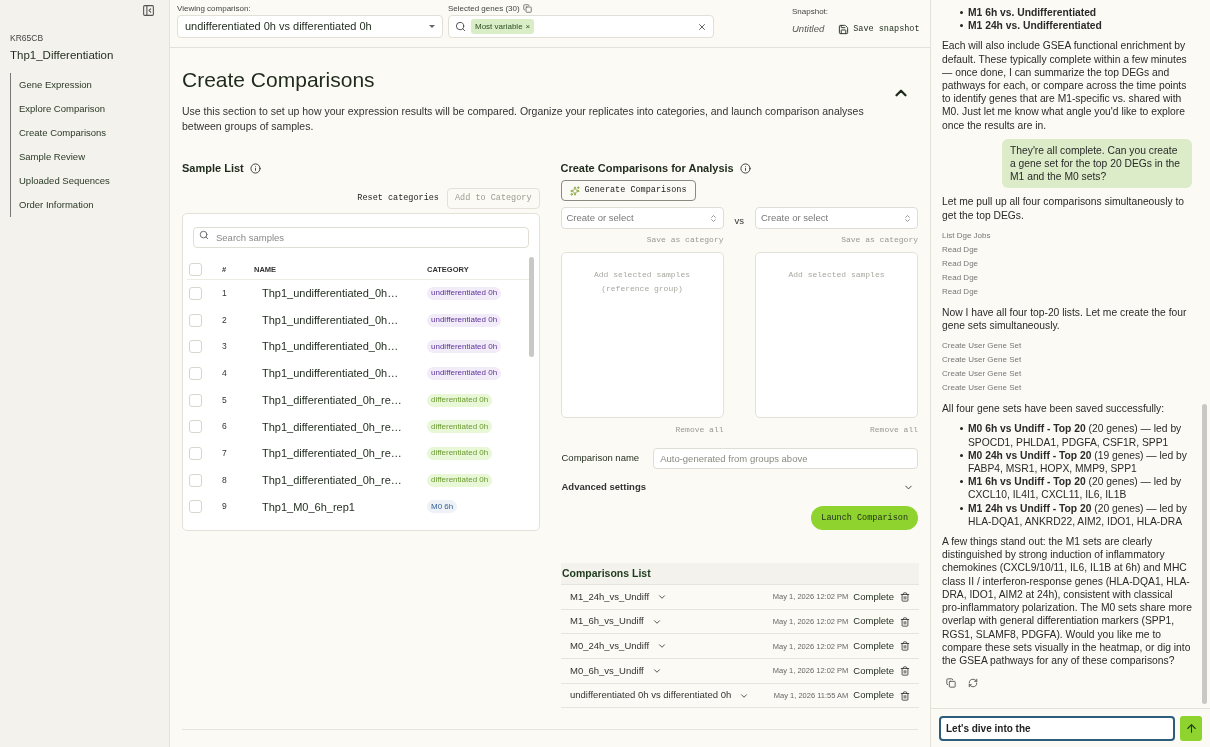 Image resolution: width=1210 pixels, height=747 pixels. Describe the element at coordinates (610, 646) in the screenshot. I see `comparison-name: M0_24h_vs_Undiff` at that location.